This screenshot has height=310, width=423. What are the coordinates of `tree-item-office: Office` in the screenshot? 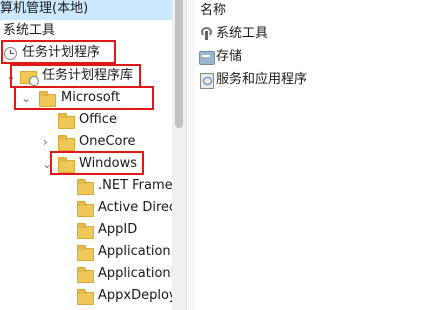 It's located at (86, 120).